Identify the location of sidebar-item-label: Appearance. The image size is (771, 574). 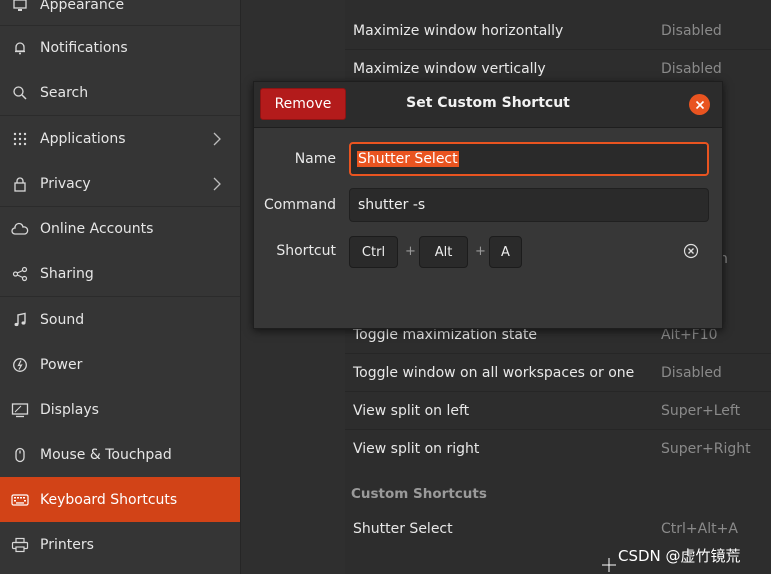
(82, 6).